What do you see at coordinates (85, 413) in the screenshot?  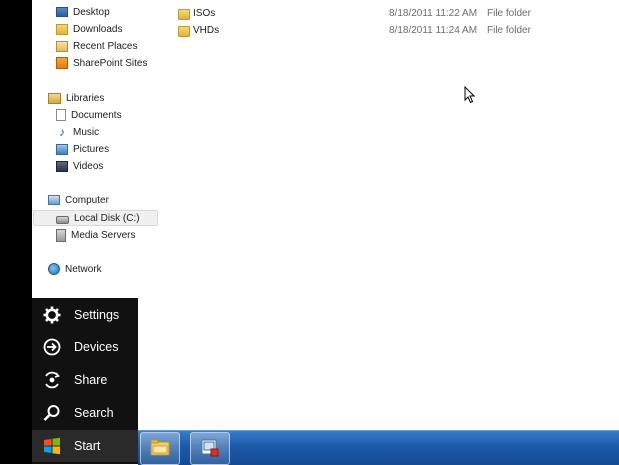 I see `charm-search: Search` at bounding box center [85, 413].